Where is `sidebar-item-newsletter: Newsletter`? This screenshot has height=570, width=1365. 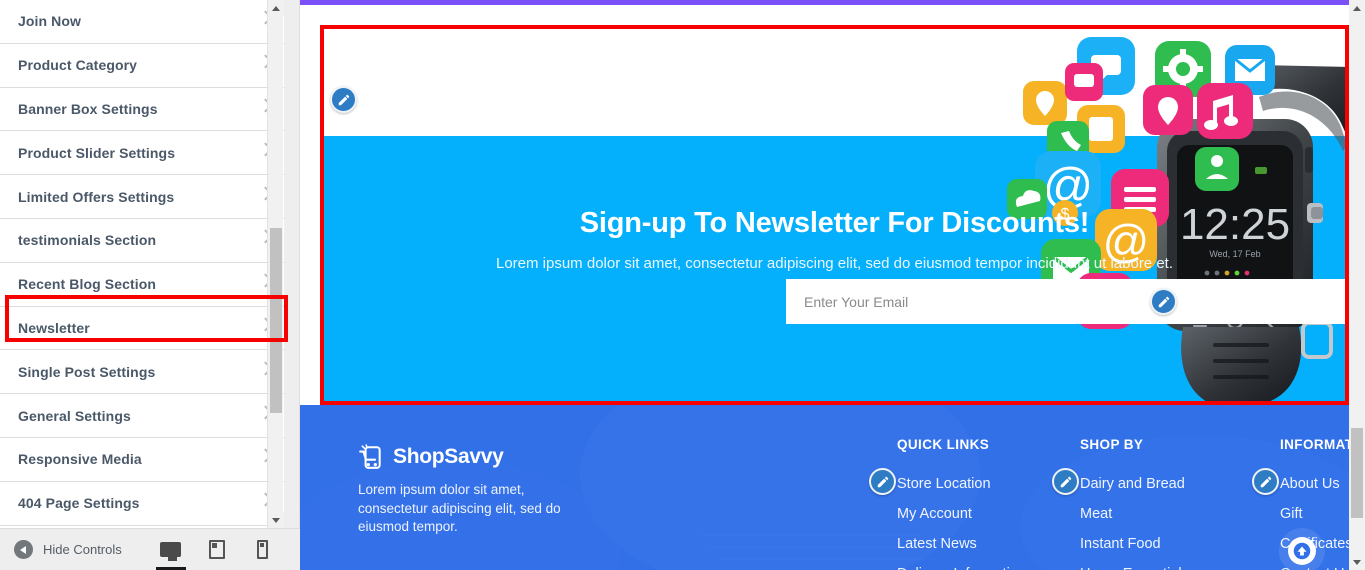
sidebar-item-newsletter: Newsletter is located at coordinates (142, 328).